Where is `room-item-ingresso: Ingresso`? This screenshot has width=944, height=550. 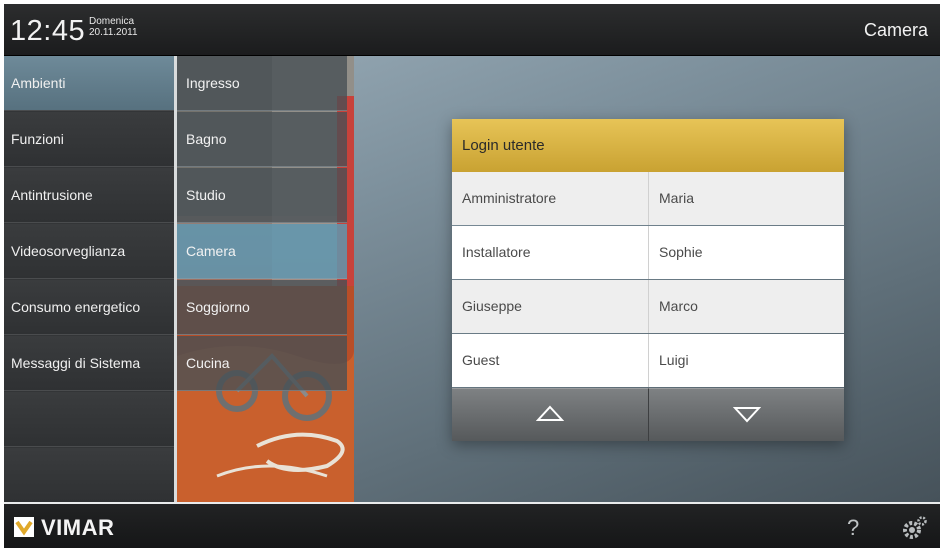 room-item-ingresso: Ingresso is located at coordinates (262, 83).